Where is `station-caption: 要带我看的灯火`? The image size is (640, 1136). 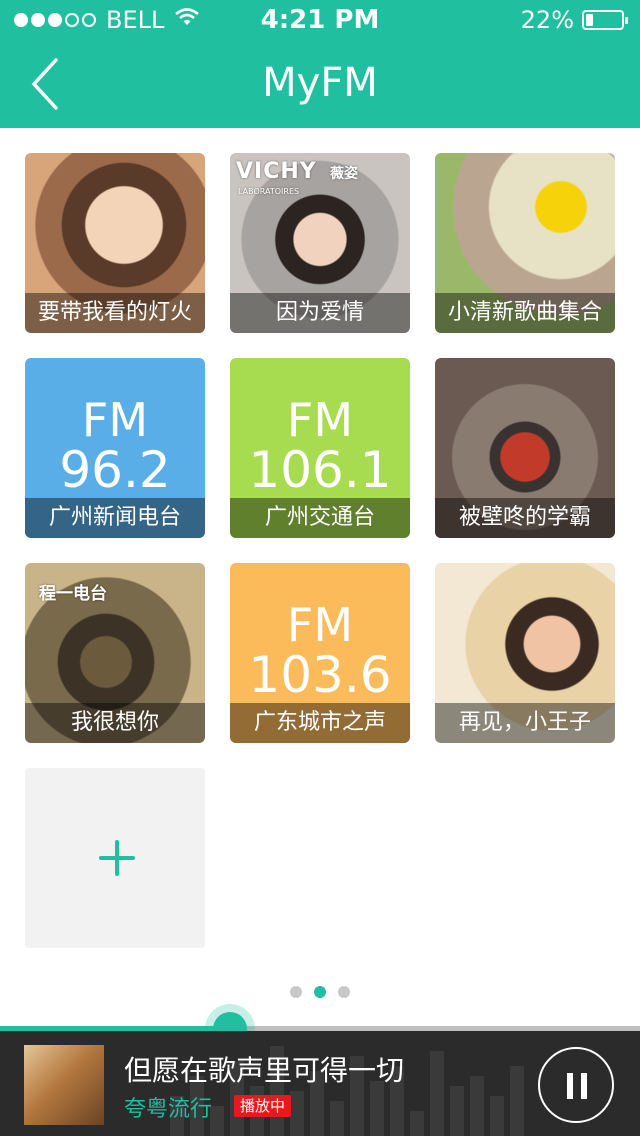 station-caption: 要带我看的灯火 is located at coordinates (115, 313).